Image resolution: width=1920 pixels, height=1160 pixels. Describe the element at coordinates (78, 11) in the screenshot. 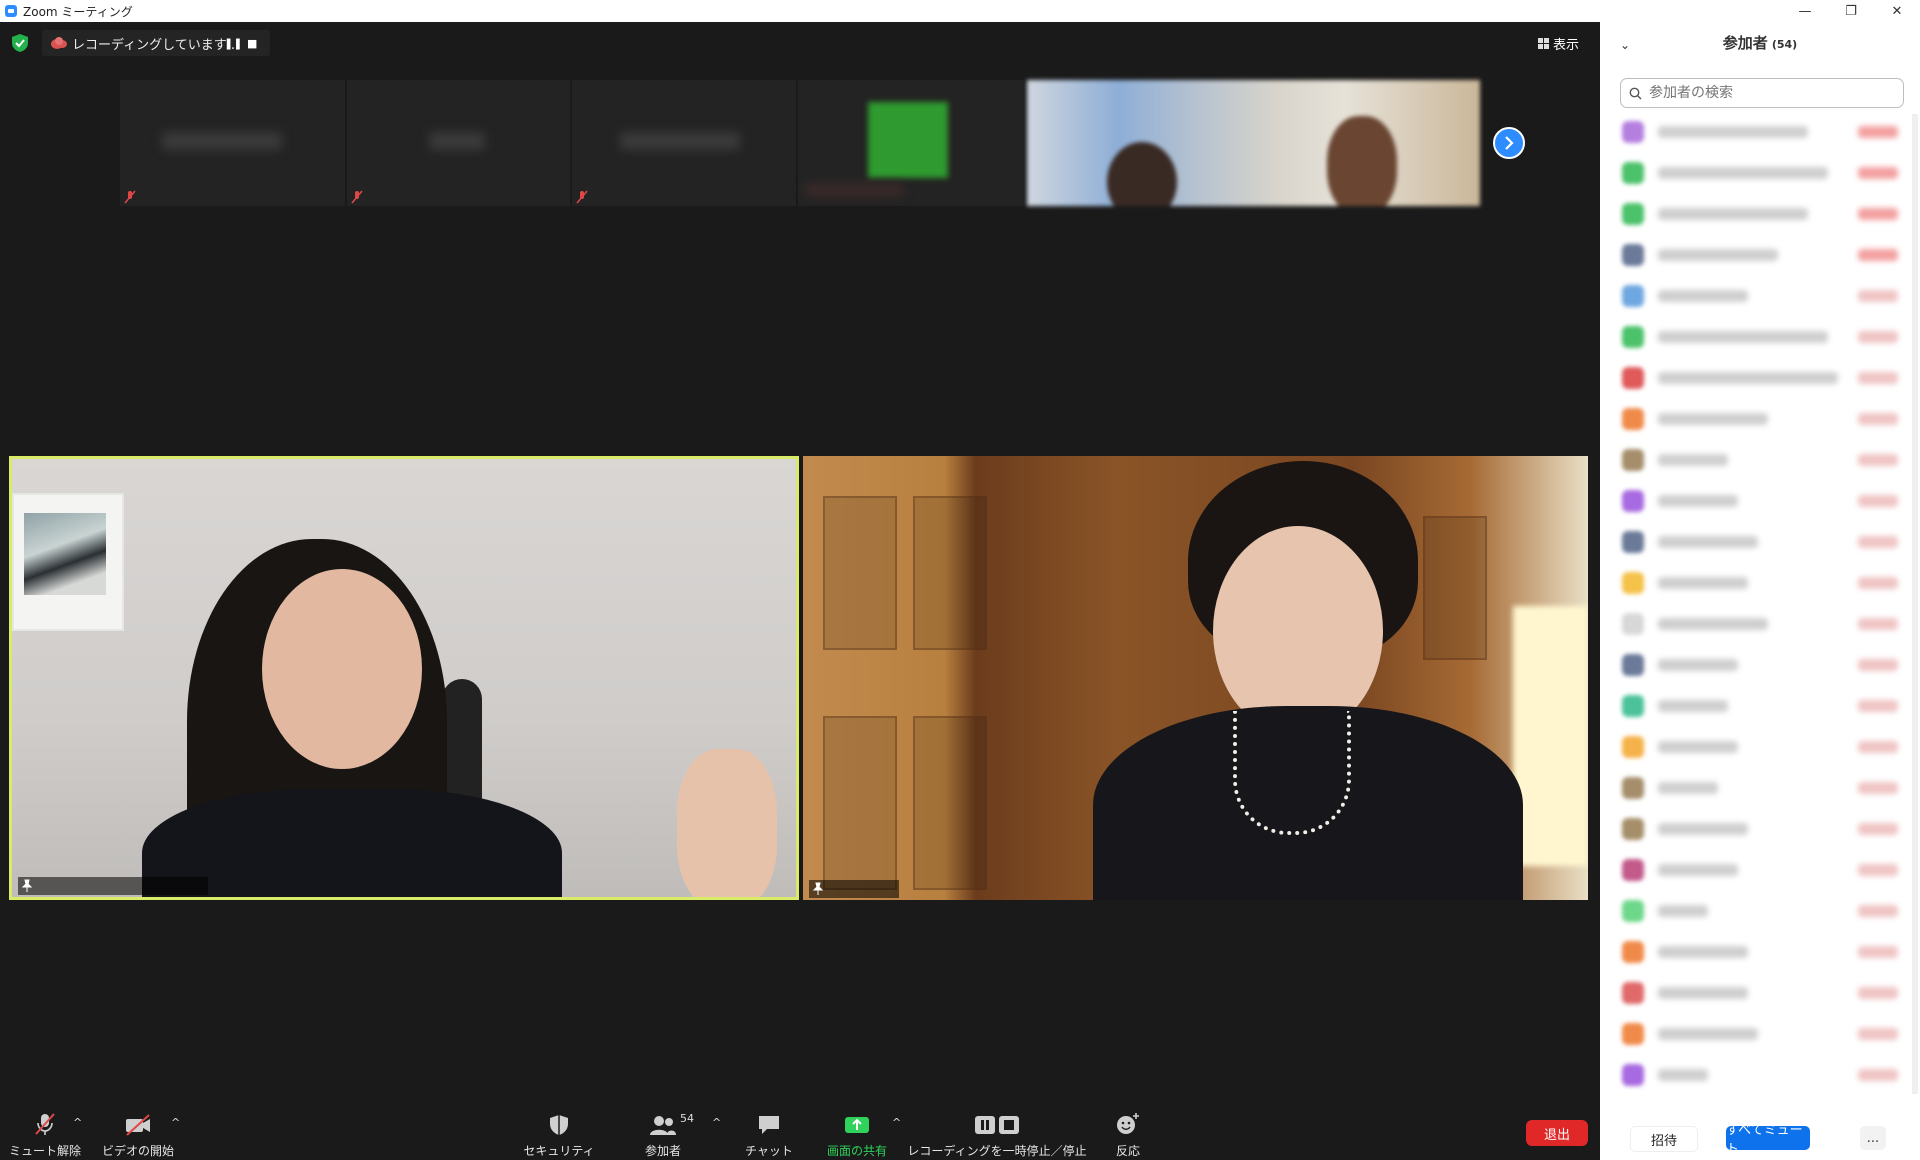

I see `window-title: Zoom ミーティング` at that location.